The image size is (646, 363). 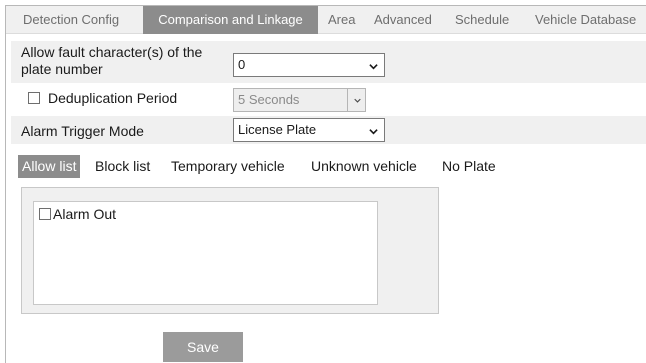 What do you see at coordinates (71, 20) in the screenshot?
I see `tab-detection-config: Detection Config` at bounding box center [71, 20].